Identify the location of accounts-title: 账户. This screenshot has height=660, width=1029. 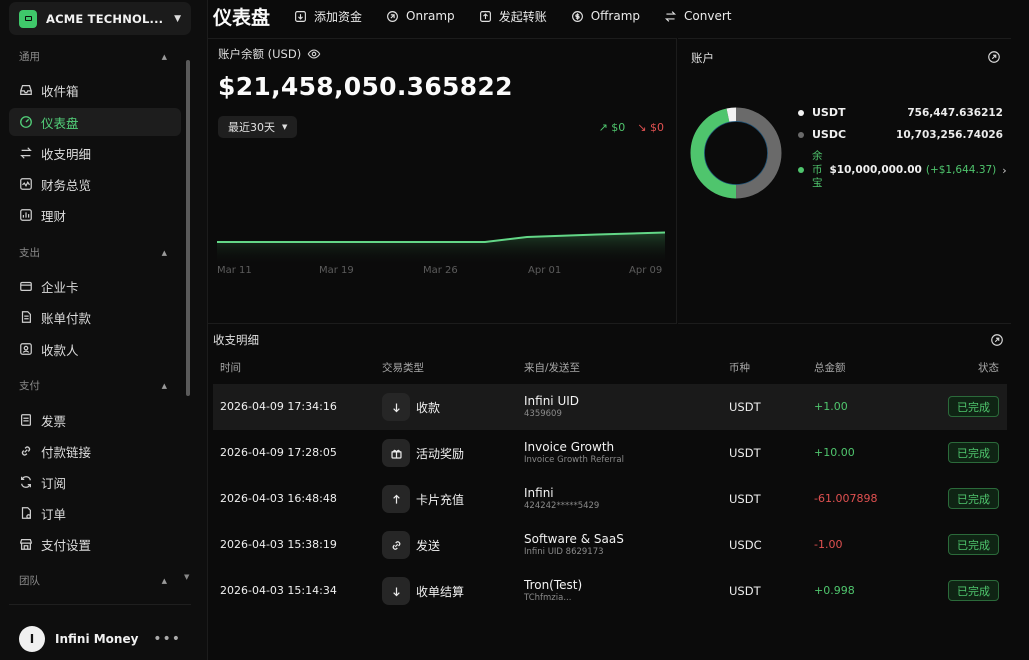
(702, 58).